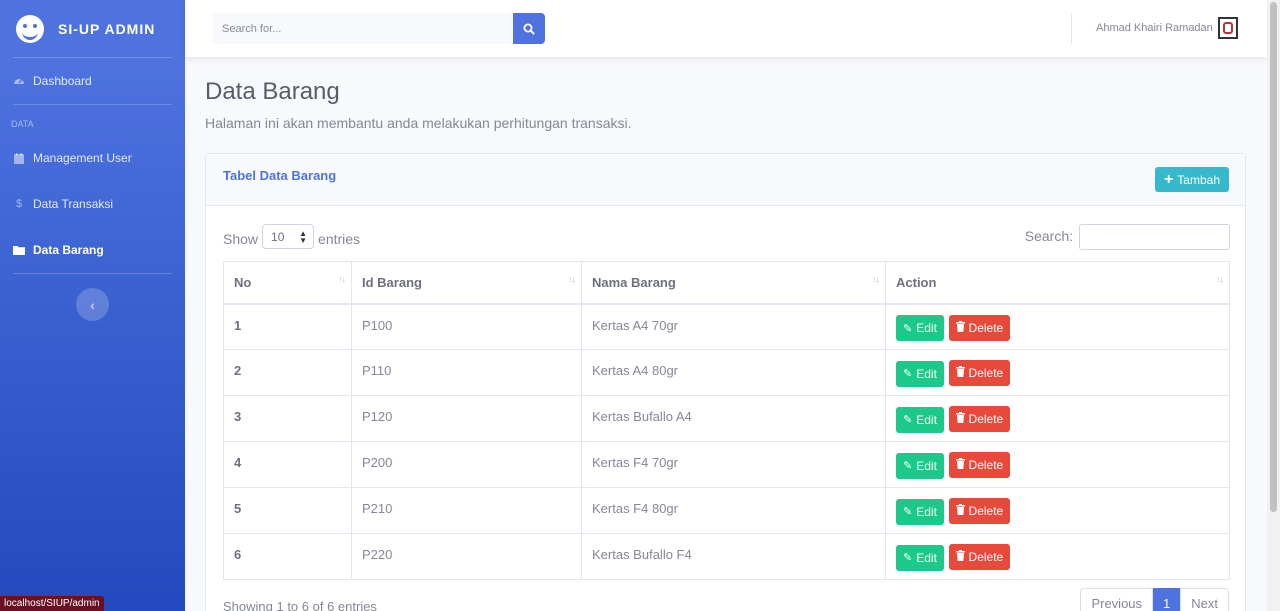 This screenshot has width=1280, height=611. I want to click on chevron-left-icon: ‹, so click(92, 304).